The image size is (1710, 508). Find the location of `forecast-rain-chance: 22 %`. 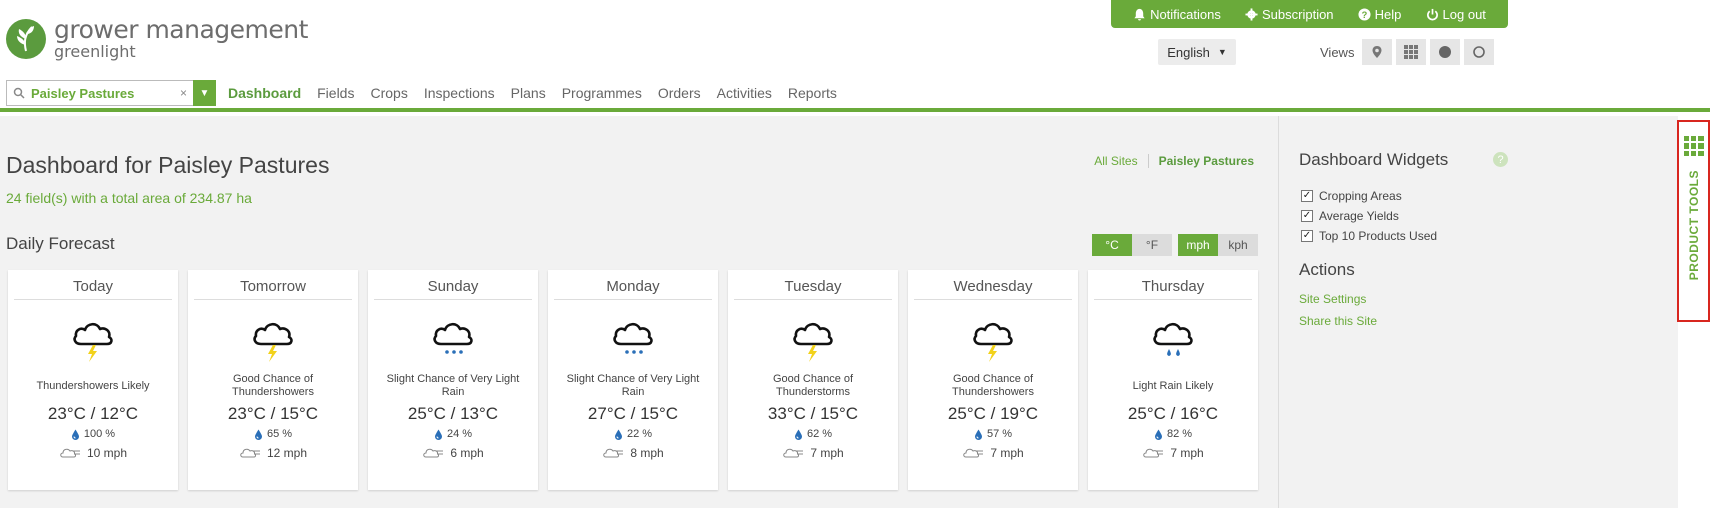

forecast-rain-chance: 22 % is located at coordinates (633, 434).